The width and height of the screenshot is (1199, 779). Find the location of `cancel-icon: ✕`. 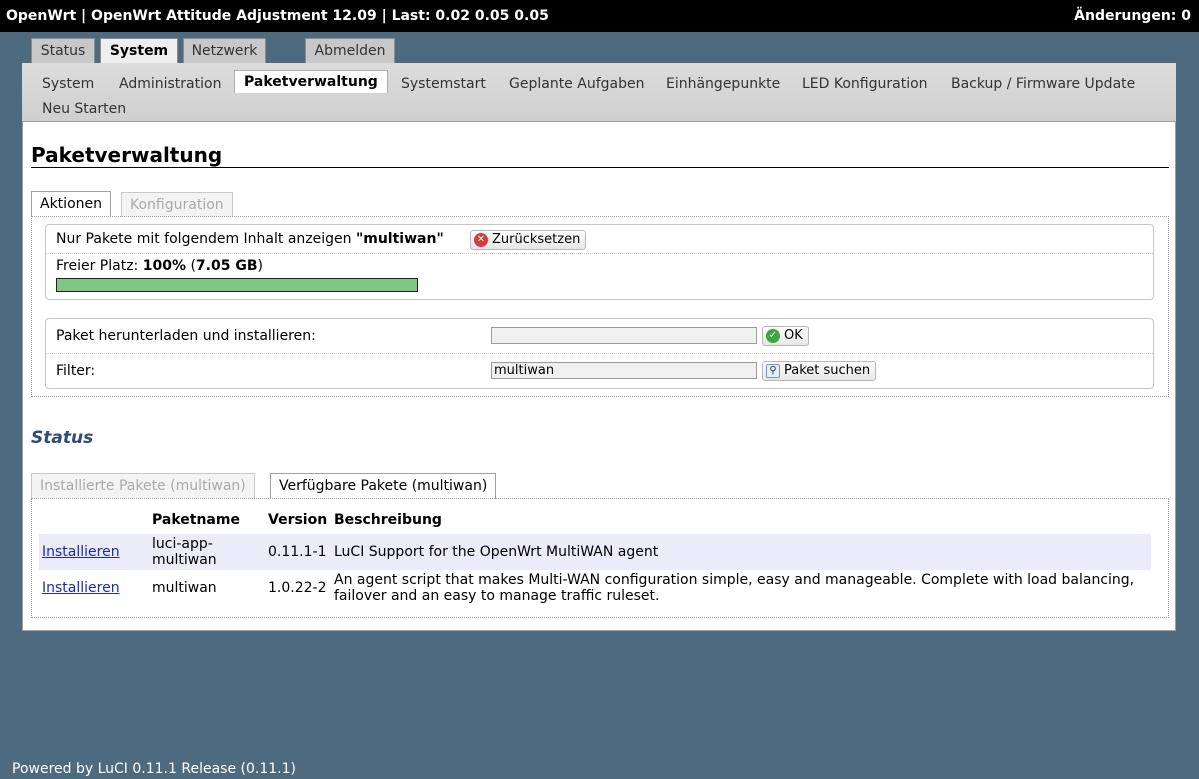

cancel-icon: ✕ is located at coordinates (481, 240).